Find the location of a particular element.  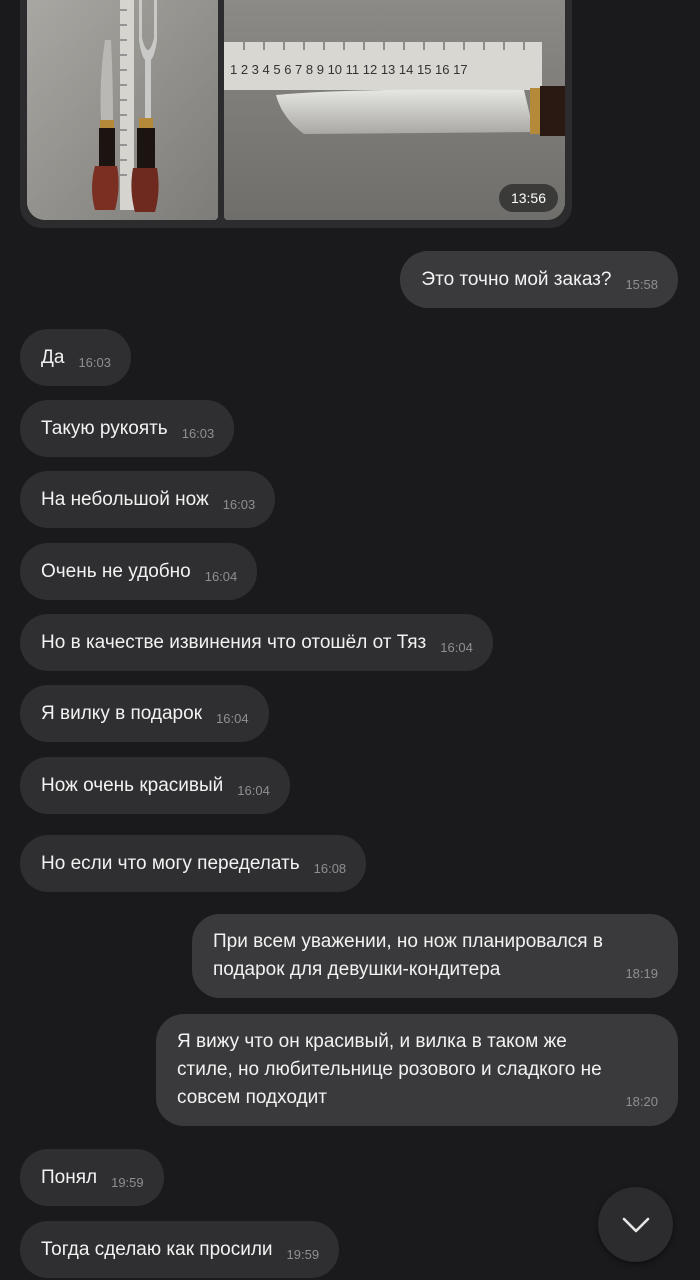

incoming-message: Нож очень красивый 16:04 is located at coordinates (155, 785).